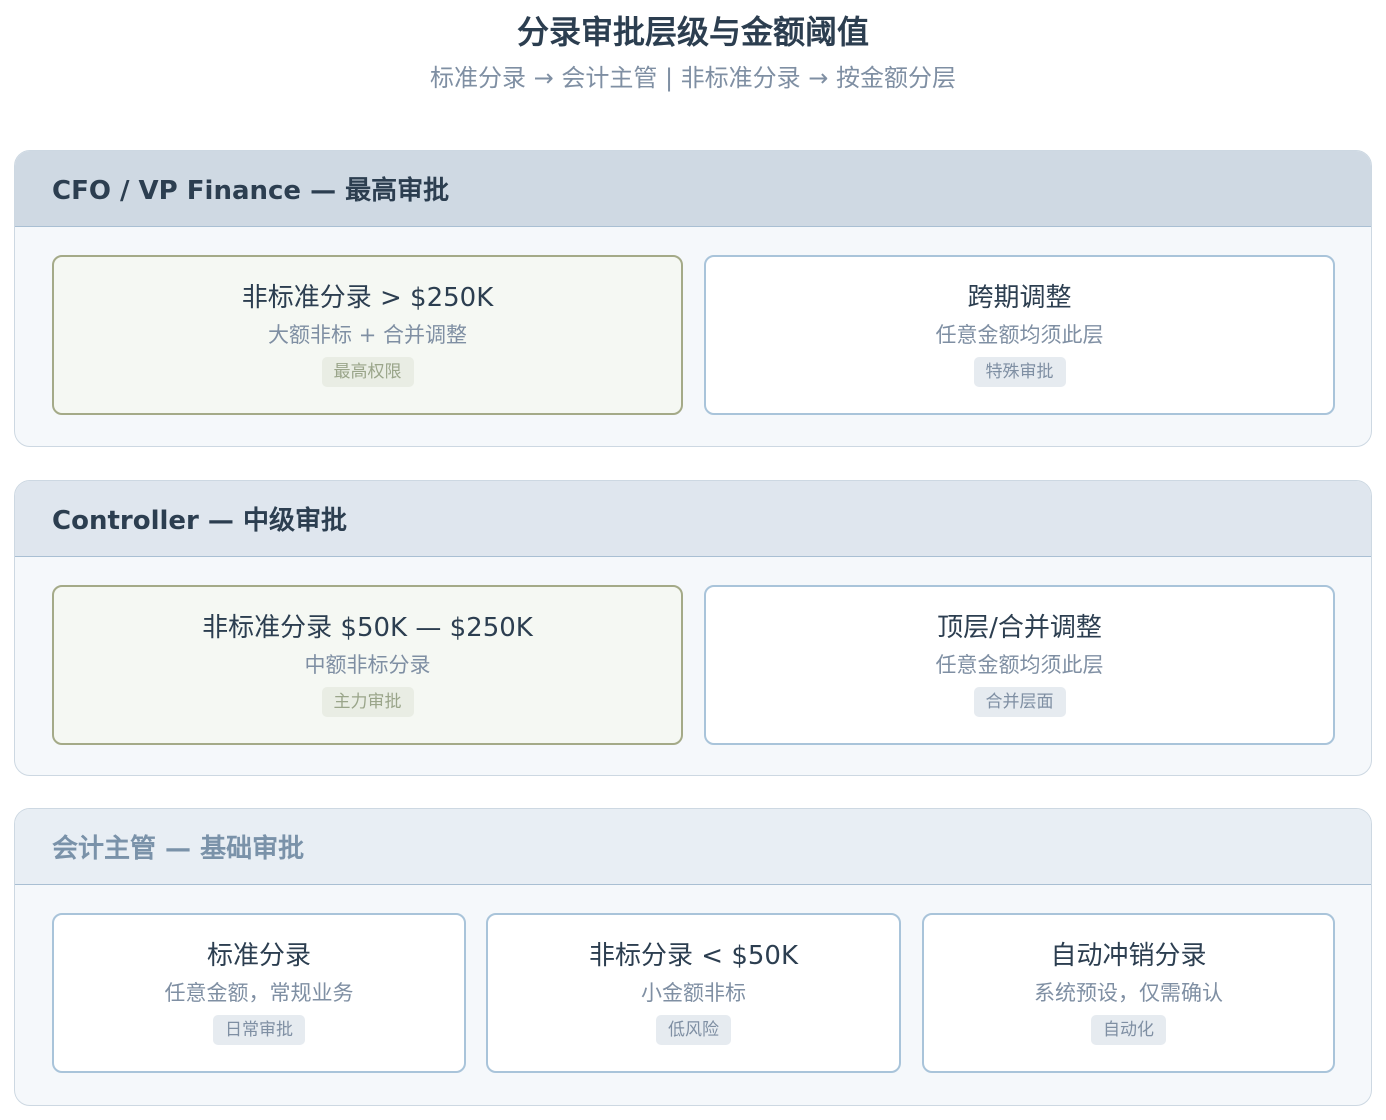 This screenshot has width=1386, height=1120. I want to click on card-badge: 低风险, so click(693, 1030).